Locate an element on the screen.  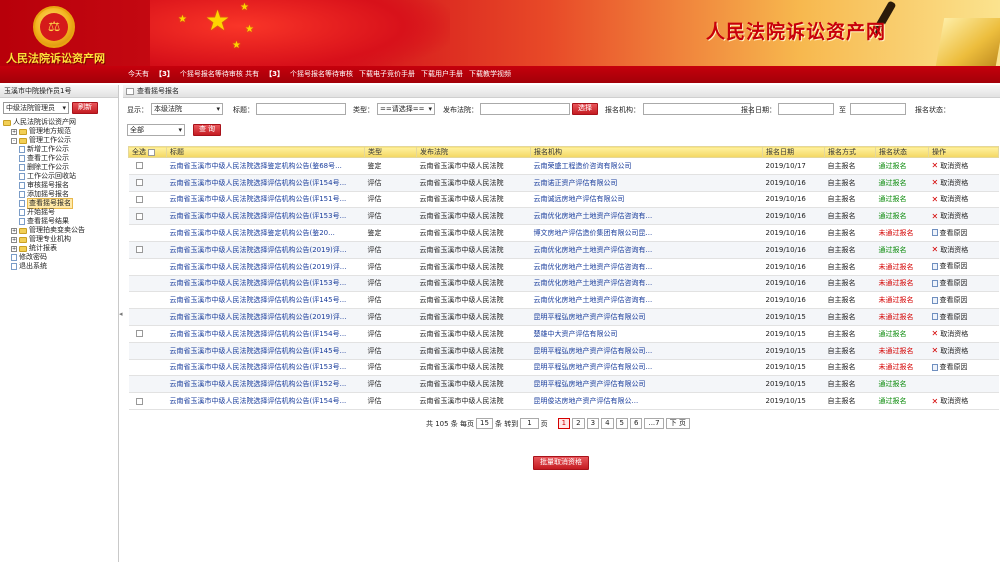
row-org: 楚雄中大资产评估有限公司 is located at coordinates (646, 334).